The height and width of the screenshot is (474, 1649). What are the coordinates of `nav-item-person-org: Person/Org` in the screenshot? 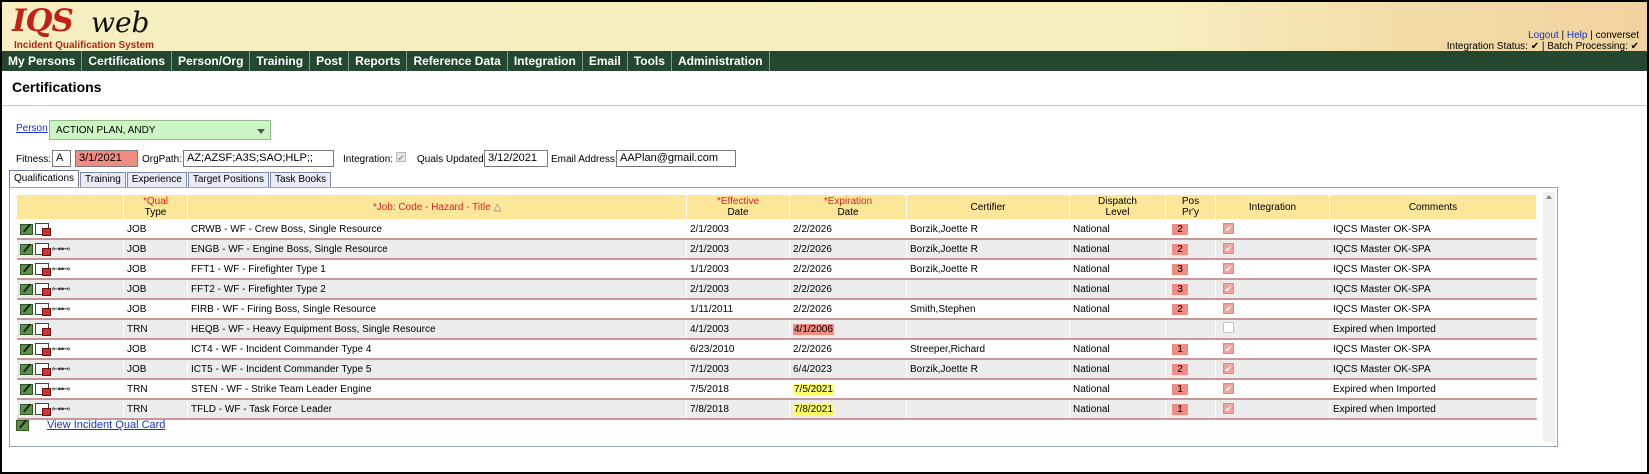 It's located at (211, 61).